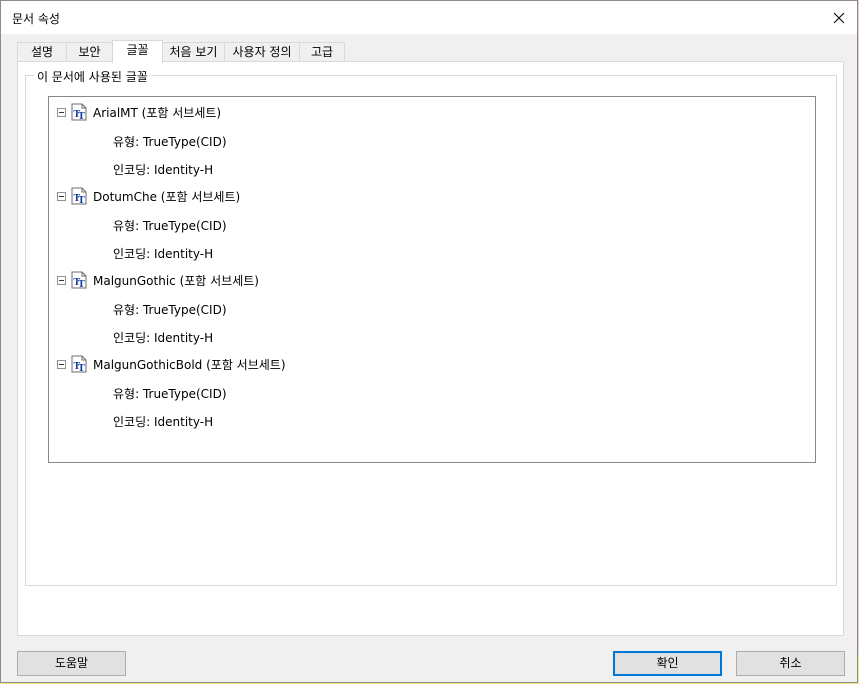 This screenshot has width=859, height=684. I want to click on font-name: ArialMT (포함 서브세트), so click(157, 113).